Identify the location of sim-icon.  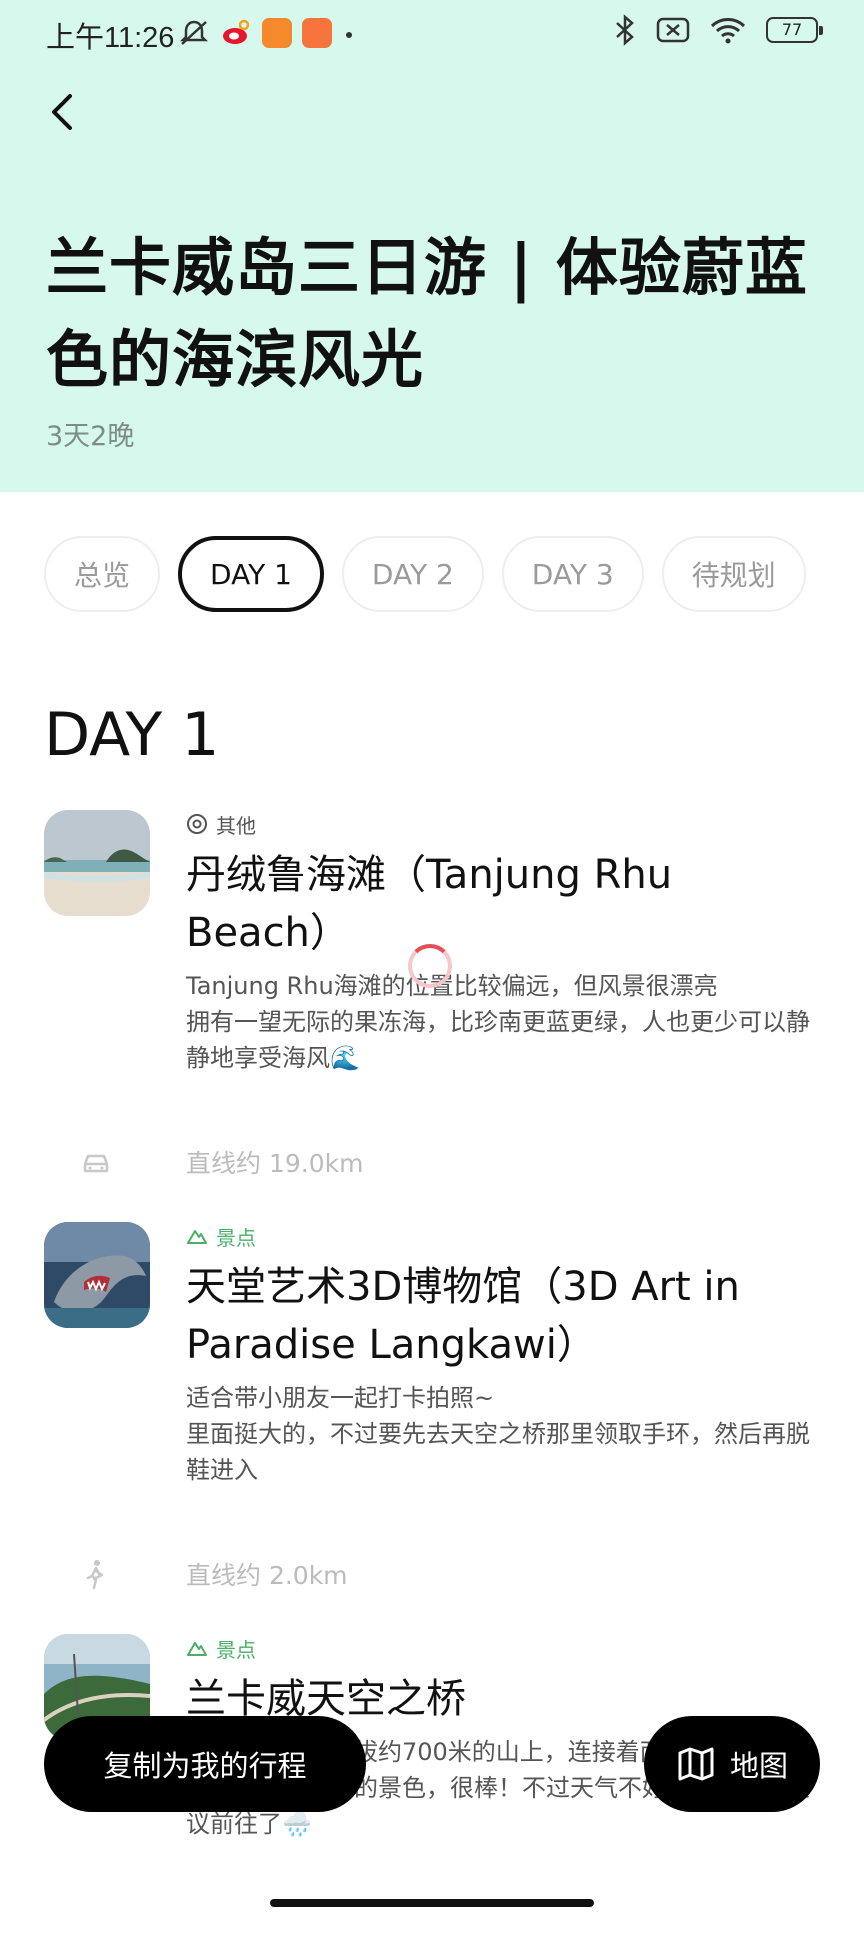
(673, 30).